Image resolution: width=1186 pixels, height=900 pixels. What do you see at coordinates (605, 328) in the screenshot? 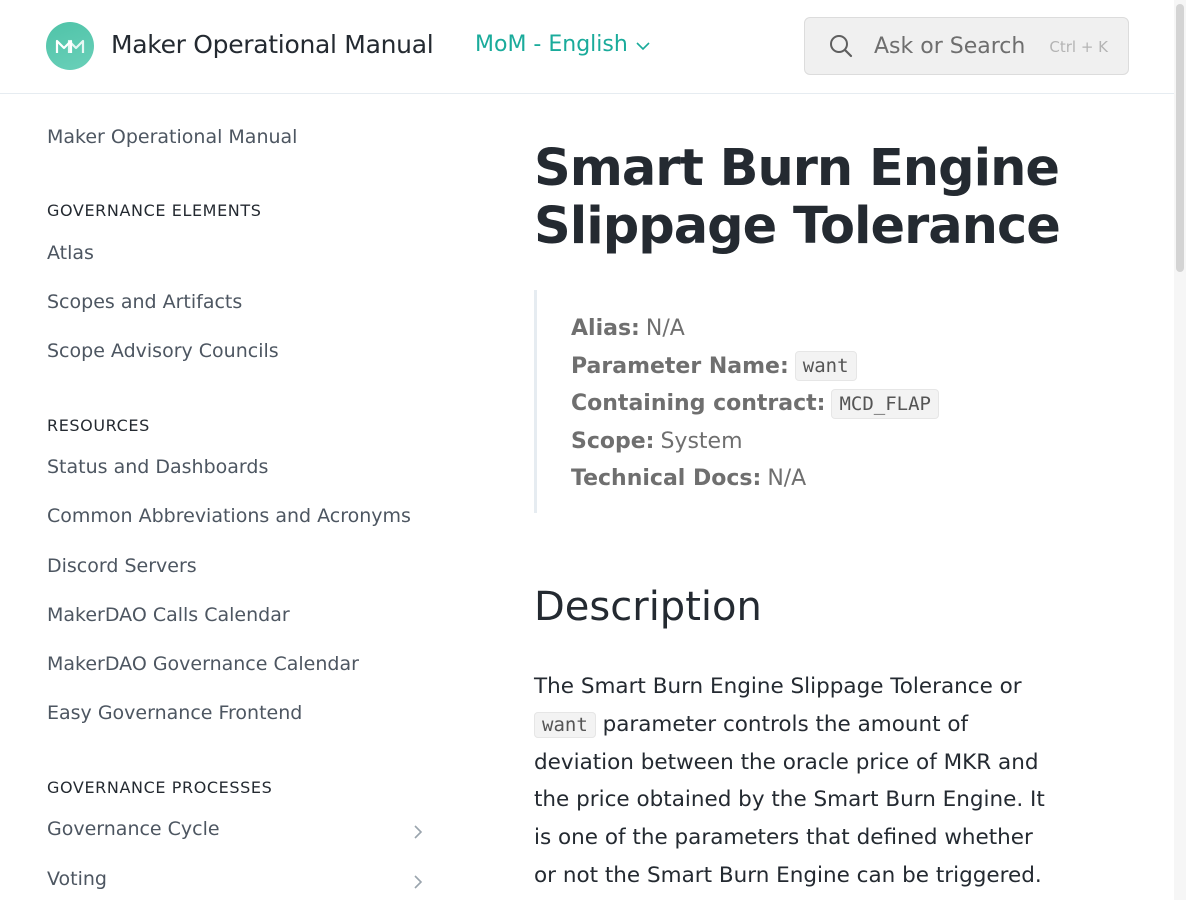
I see `meta-alias-label: Alias:` at bounding box center [605, 328].